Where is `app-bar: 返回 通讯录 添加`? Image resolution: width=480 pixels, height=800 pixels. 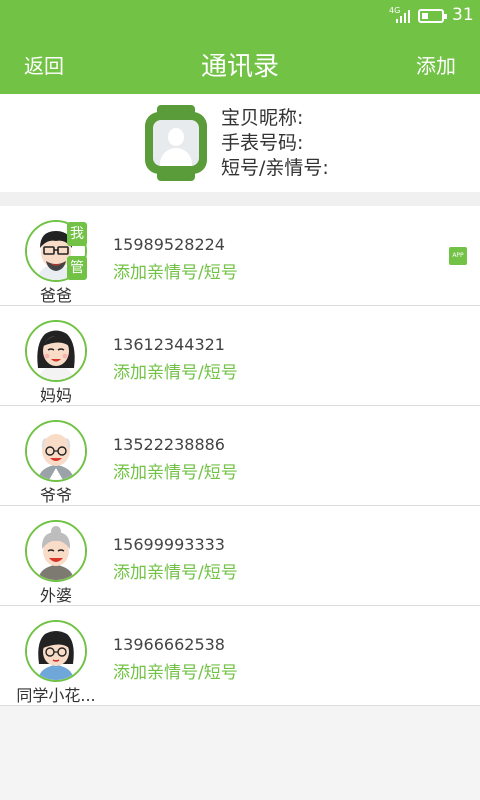
app-bar: 返回 通讯录 添加 is located at coordinates (240, 63).